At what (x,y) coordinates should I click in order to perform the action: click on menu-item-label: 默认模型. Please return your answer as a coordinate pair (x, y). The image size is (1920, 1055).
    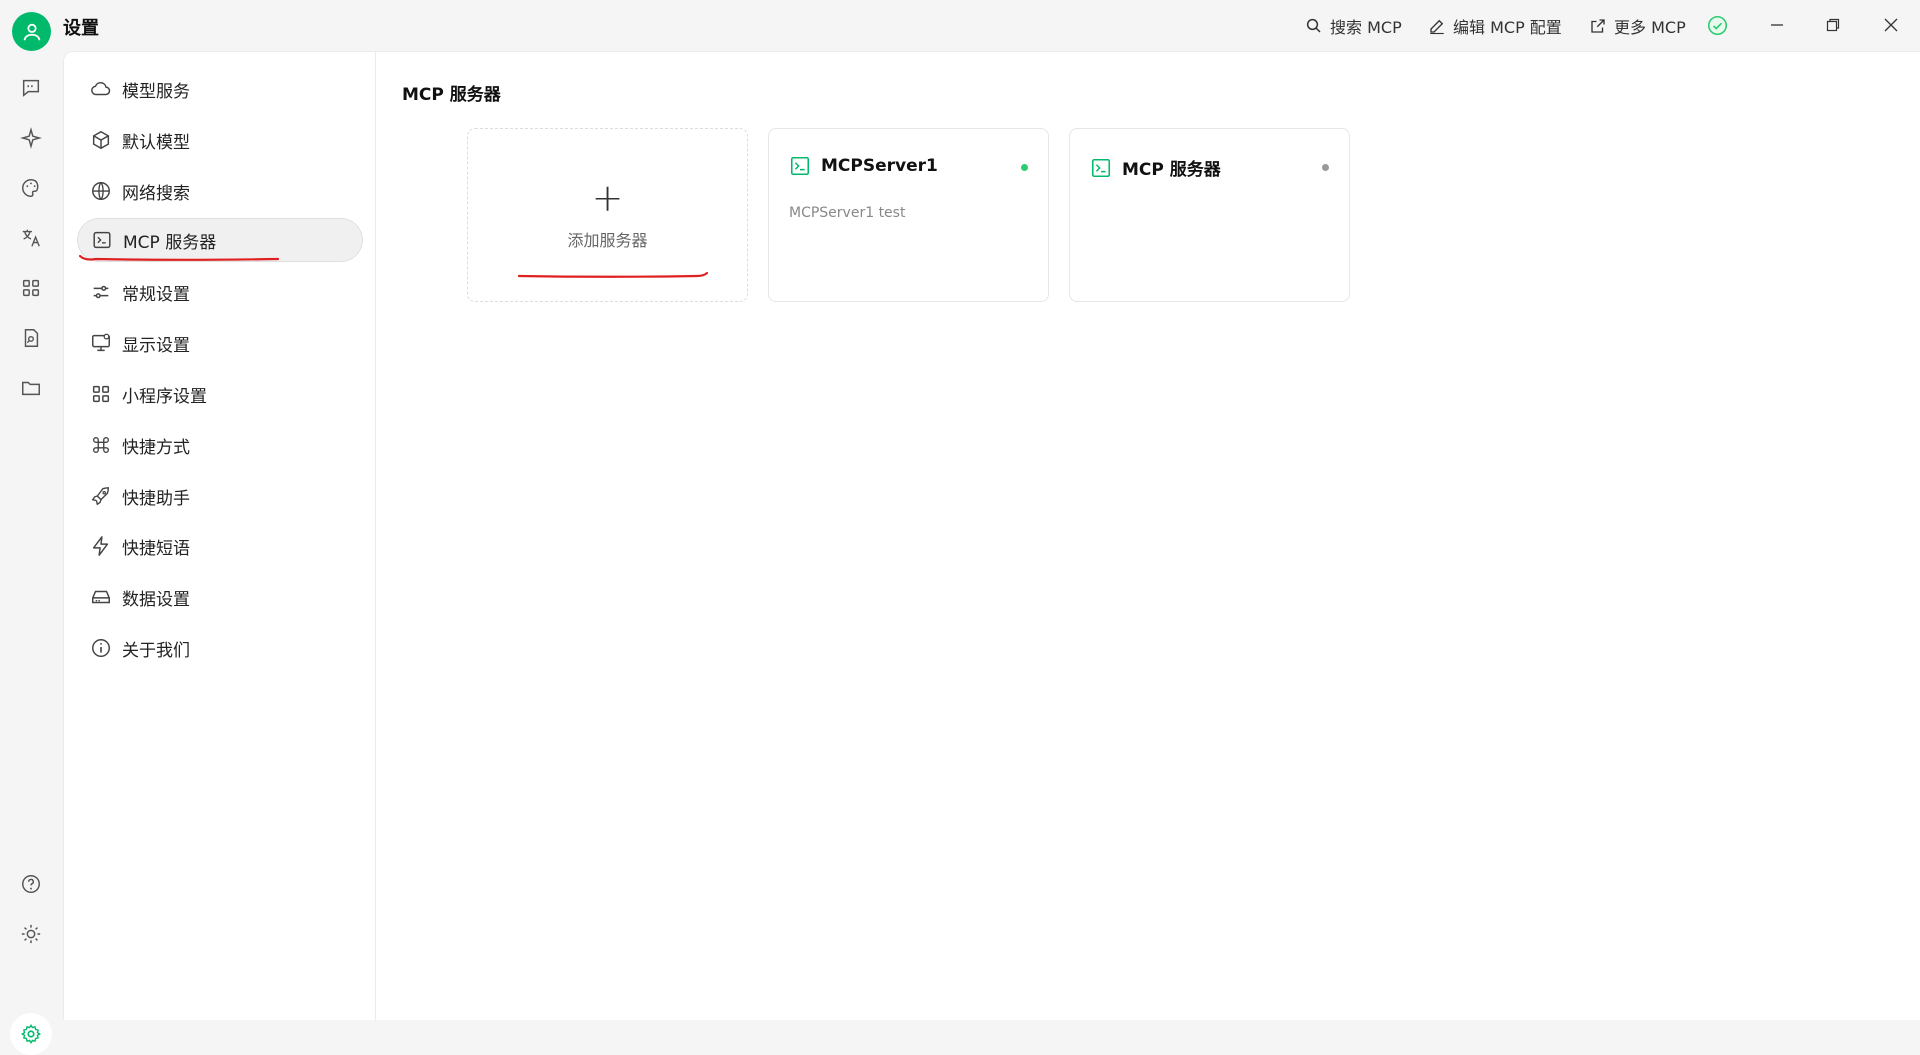
    Looking at the image, I should click on (156, 142).